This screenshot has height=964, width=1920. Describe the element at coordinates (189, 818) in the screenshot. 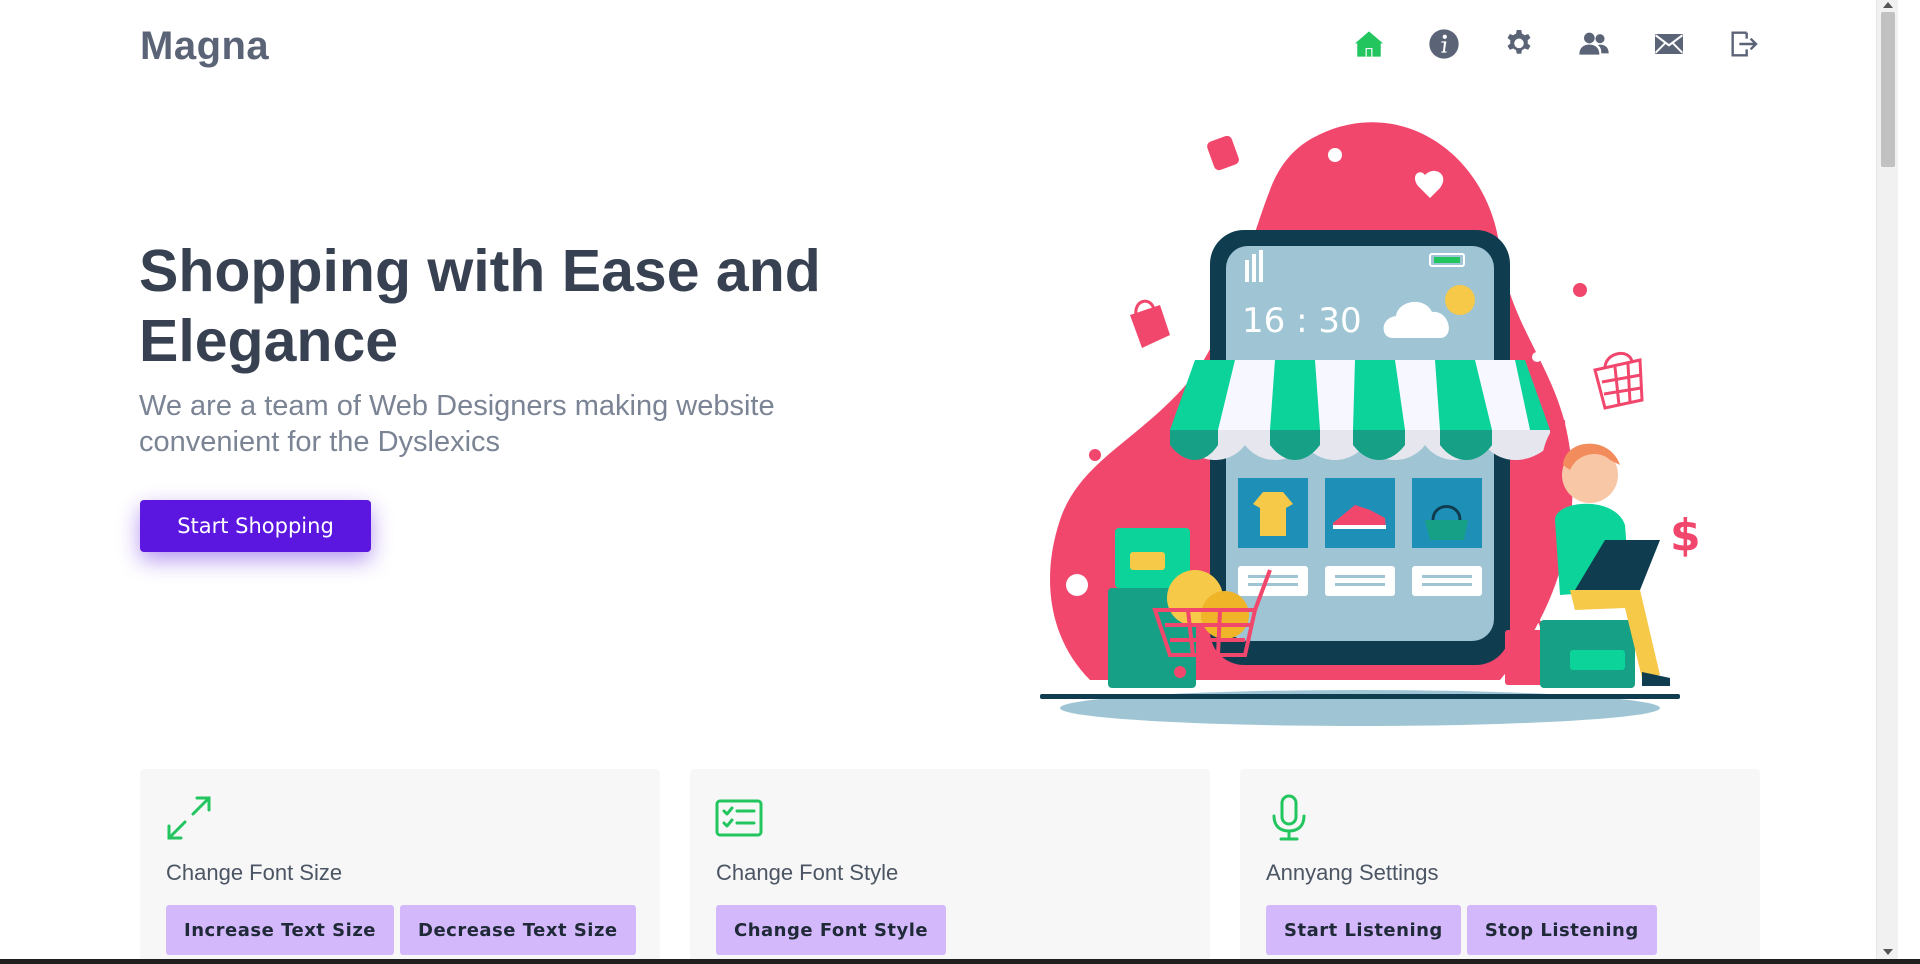

I see `expand-arrows-icon` at that location.